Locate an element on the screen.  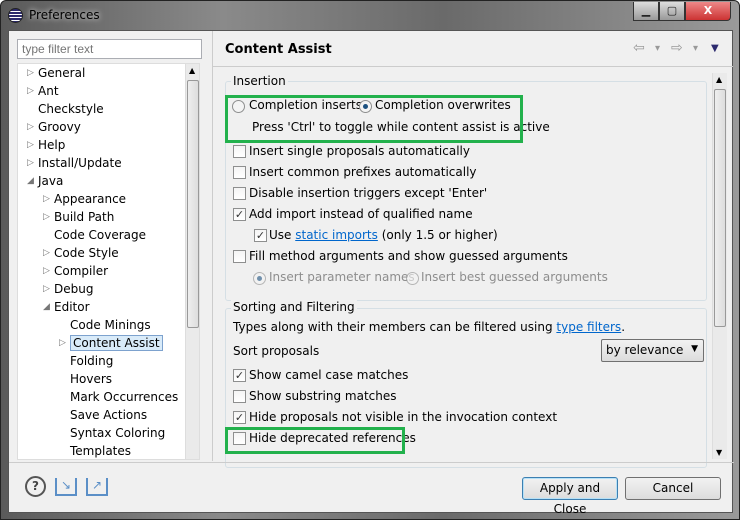
scroll-down-icon: ▼ is located at coordinates (719, 452).